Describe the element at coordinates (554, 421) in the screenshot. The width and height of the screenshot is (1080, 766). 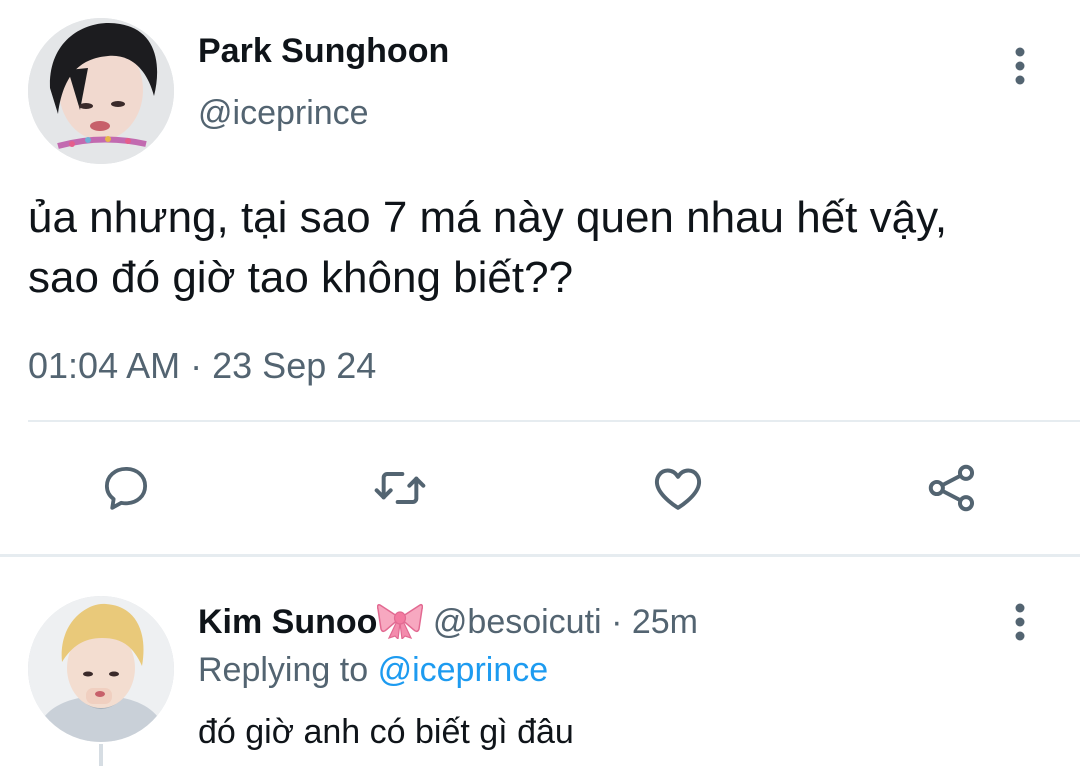
I see `divider` at that location.